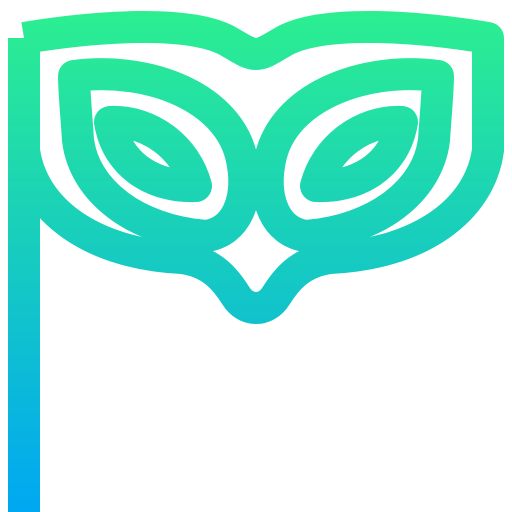  I want to click on left-eye-hole, so click(153, 154).